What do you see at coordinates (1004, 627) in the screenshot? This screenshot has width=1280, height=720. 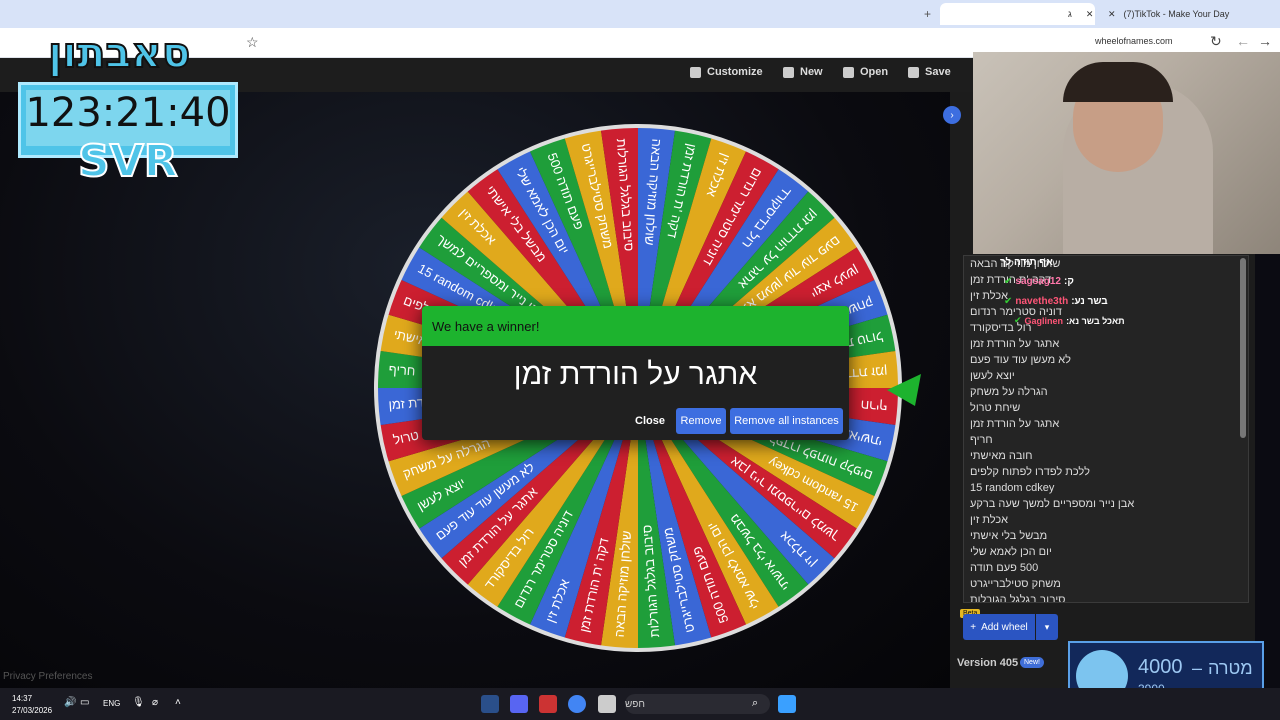 I see `add-wheel-label: Add wheel` at bounding box center [1004, 627].